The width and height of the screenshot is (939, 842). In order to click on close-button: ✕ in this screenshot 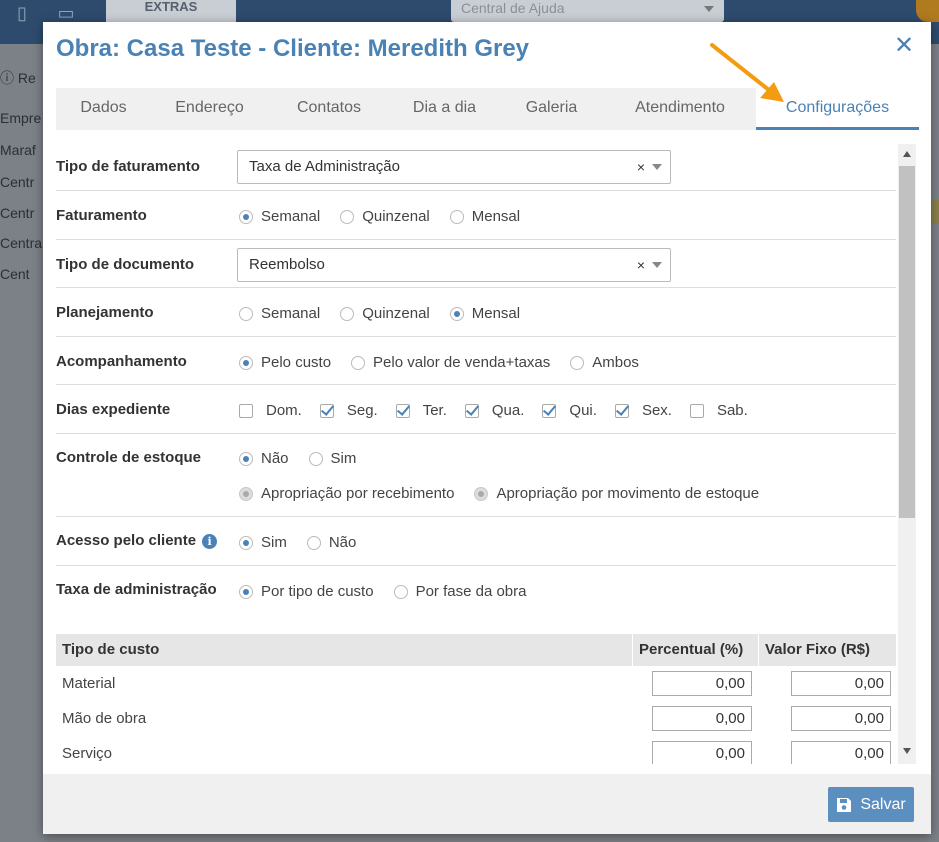, I will do `click(904, 46)`.